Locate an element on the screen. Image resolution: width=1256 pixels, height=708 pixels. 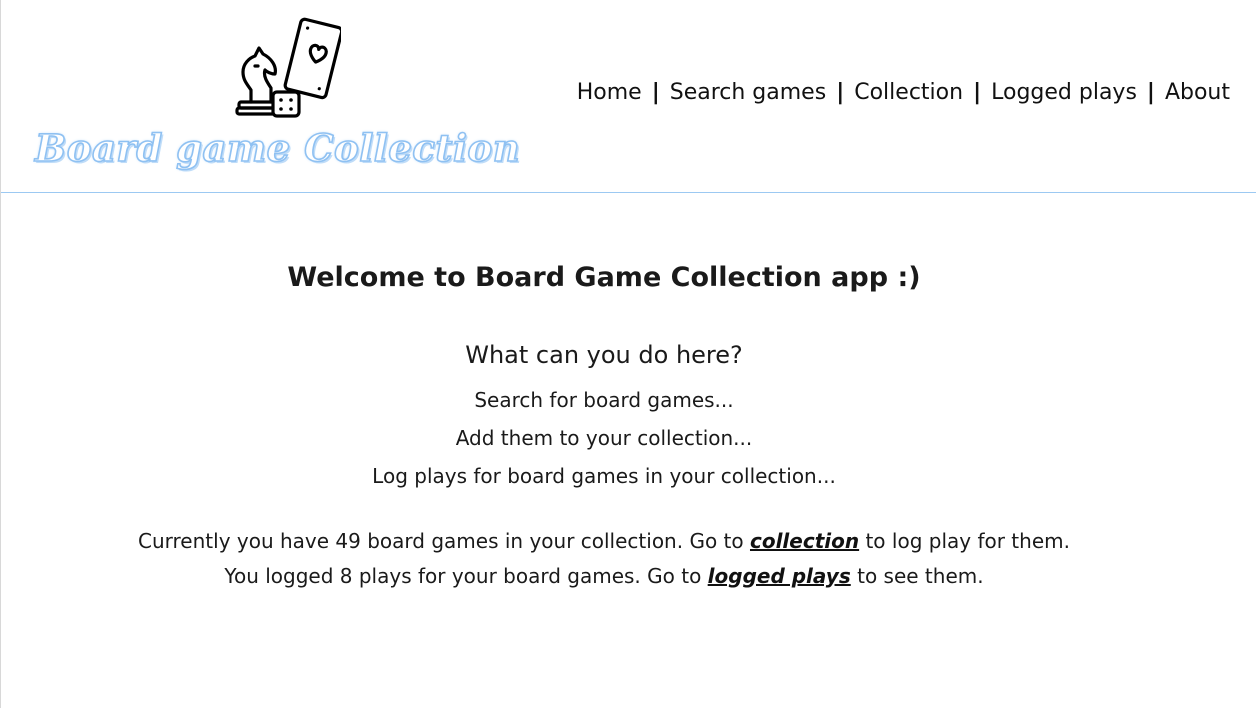
nav-logged-plays: Logged plays is located at coordinates (1064, 92).